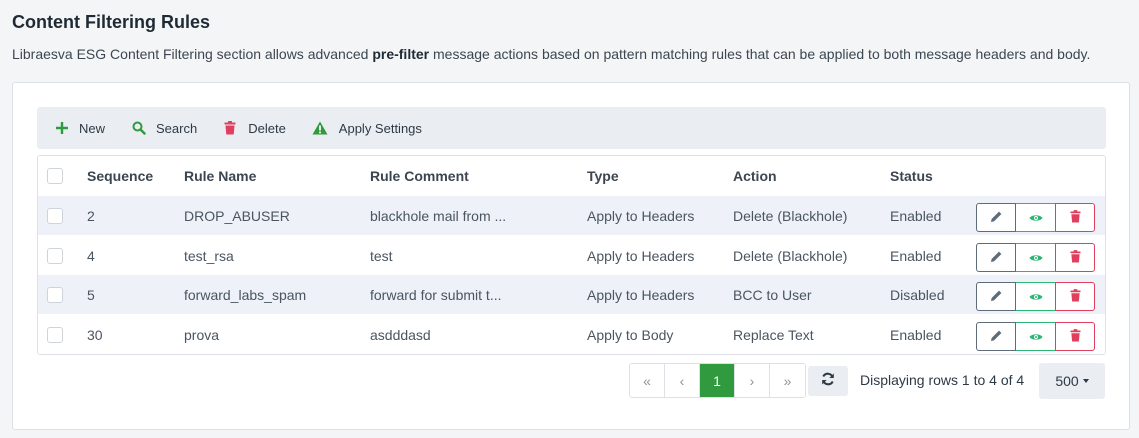 This screenshot has height=438, width=1139. Describe the element at coordinates (381, 255) in the screenshot. I see `cell-rule-comment: test` at that location.